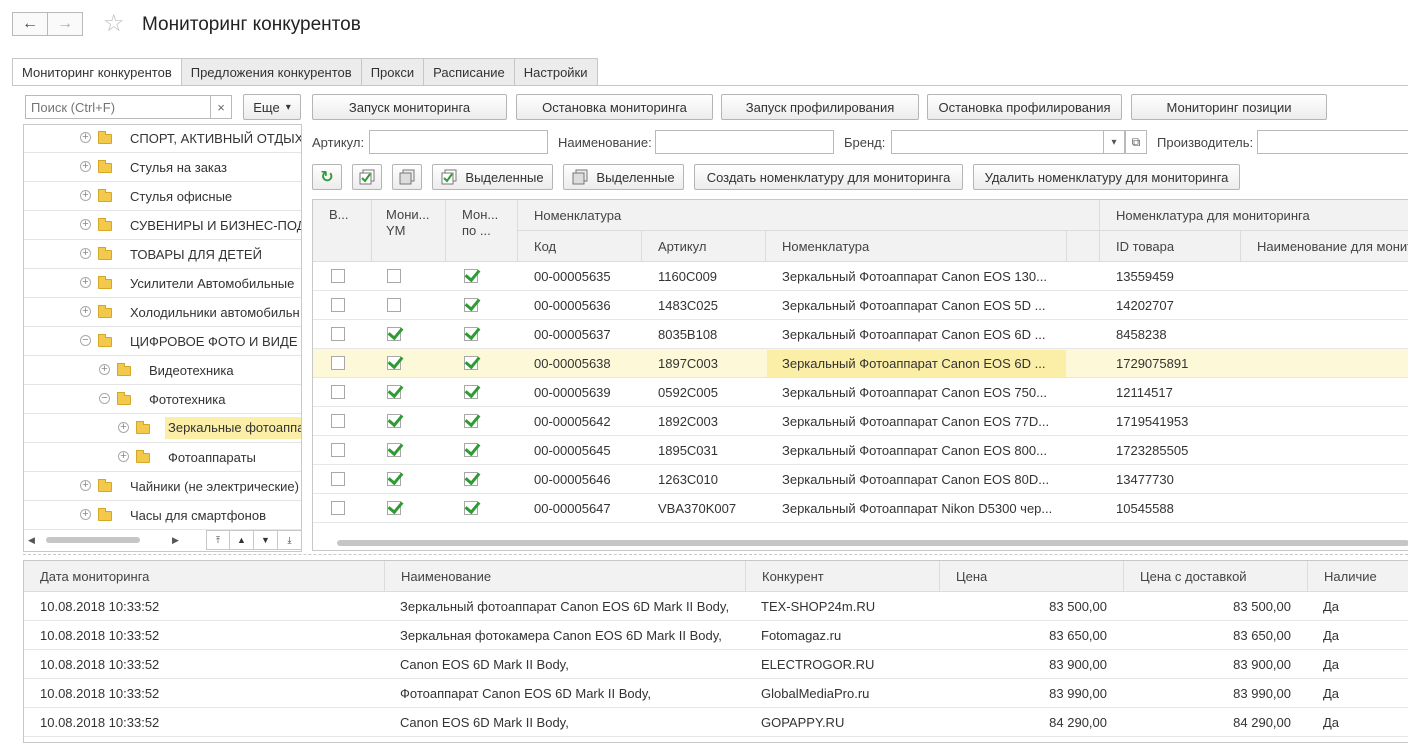  Describe the element at coordinates (744, 142) in the screenshot. I see `name-input` at that location.